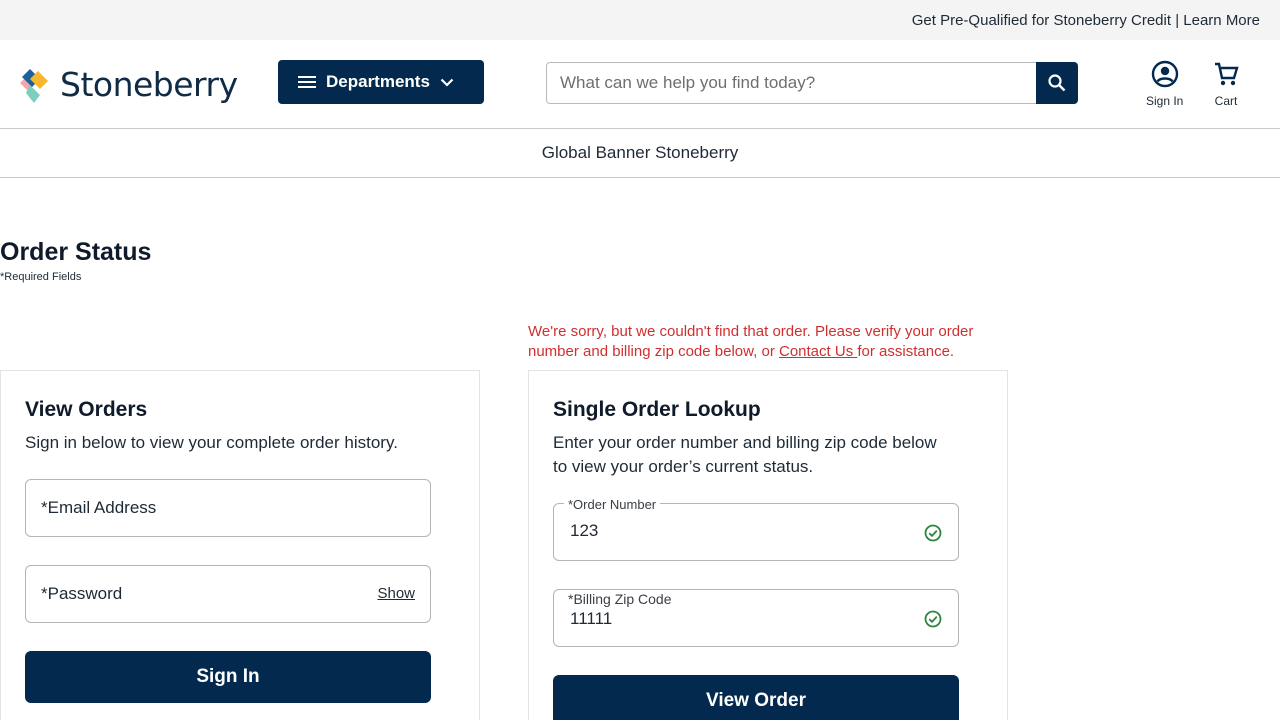  What do you see at coordinates (591, 618) in the screenshot?
I see `billing-zip-value: 11111` at bounding box center [591, 618].